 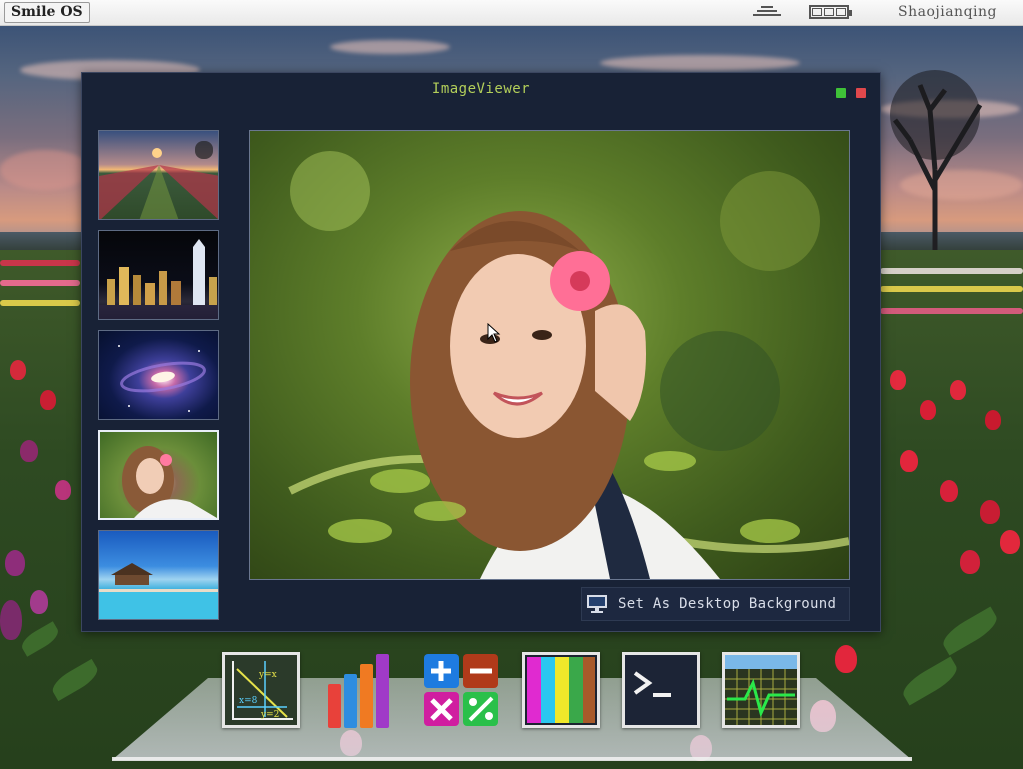 I want to click on set-desktop-background-label: Set As Desktop Background, so click(x=727, y=604).